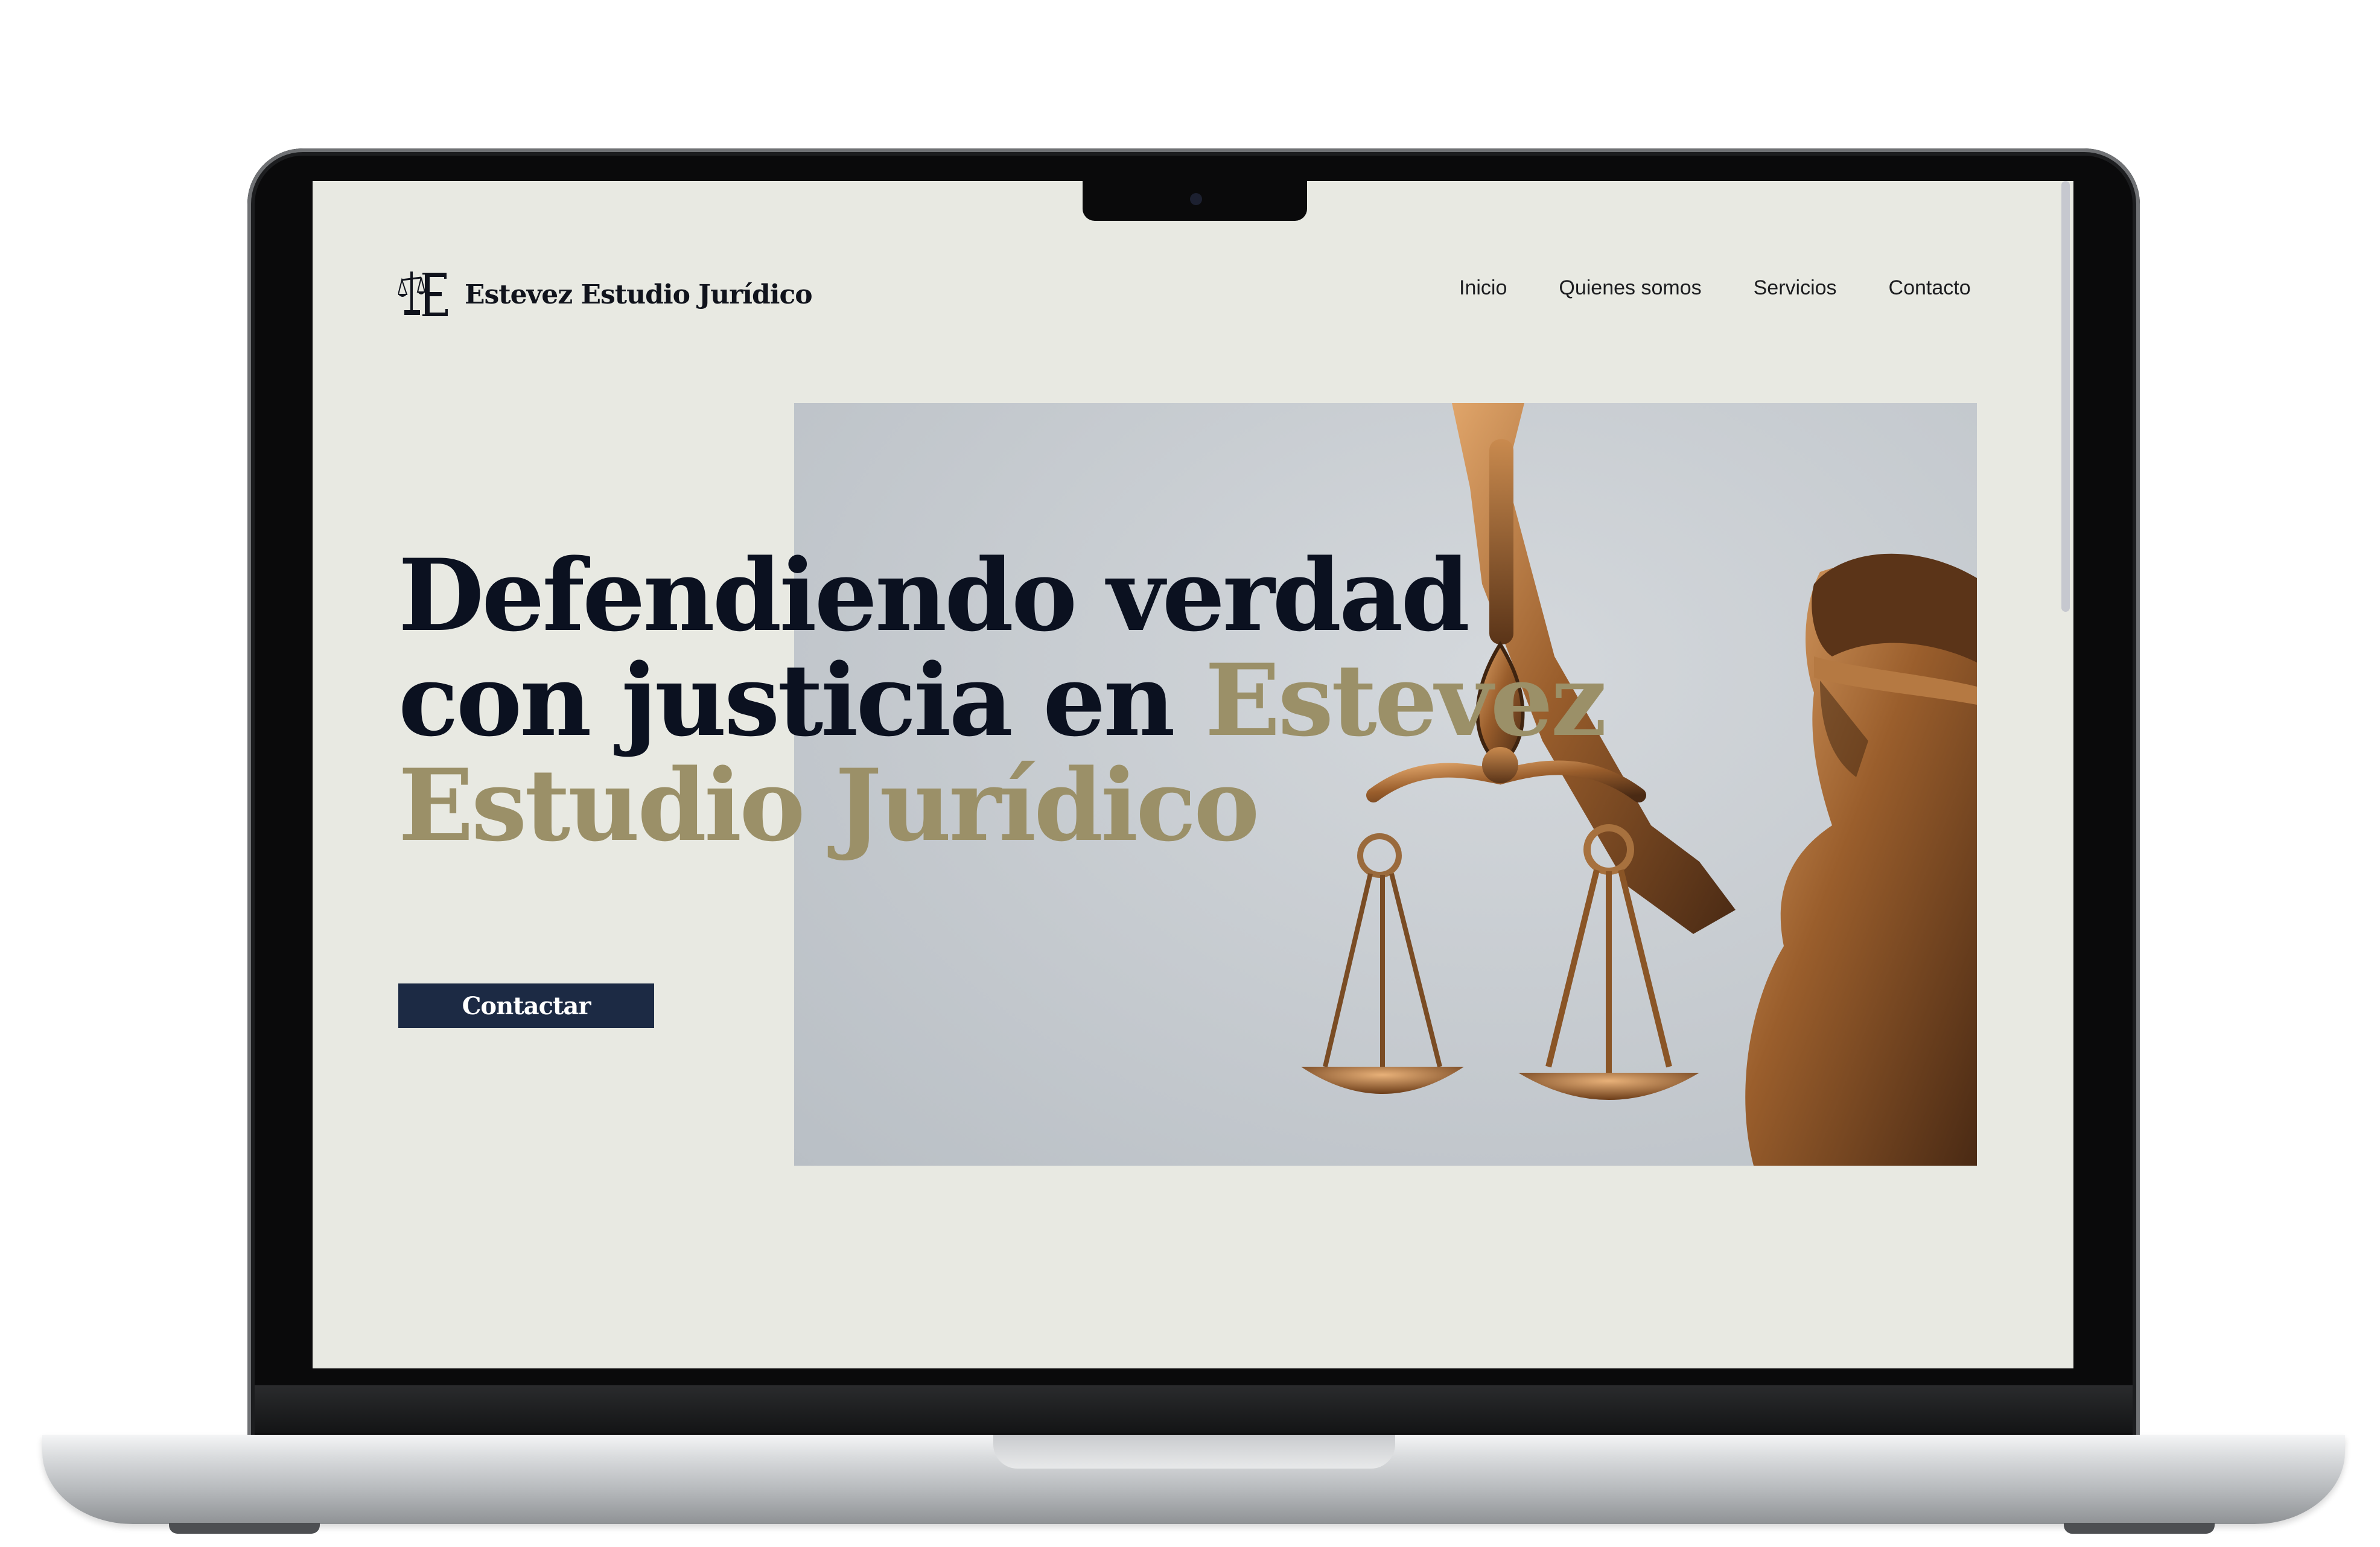 This screenshot has width=2380, height=1547. I want to click on nav-item-inicio: Inicio, so click(1483, 288).